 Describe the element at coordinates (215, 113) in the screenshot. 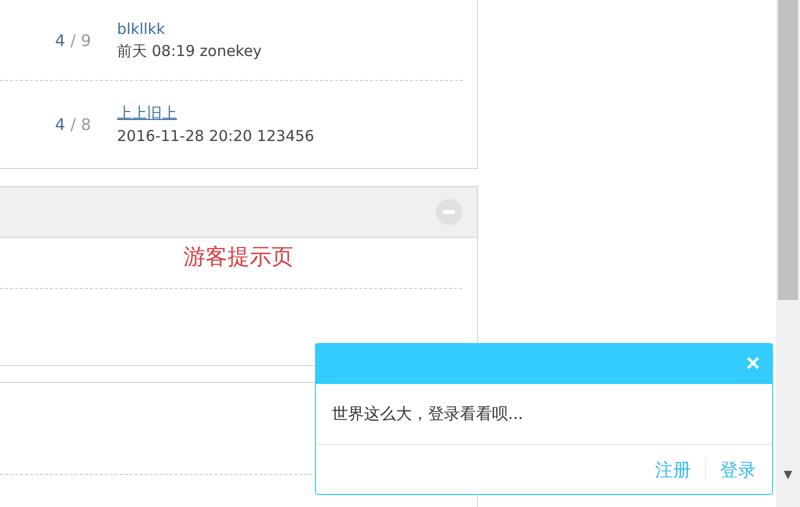

I see `topic-link: 上上旧上` at that location.